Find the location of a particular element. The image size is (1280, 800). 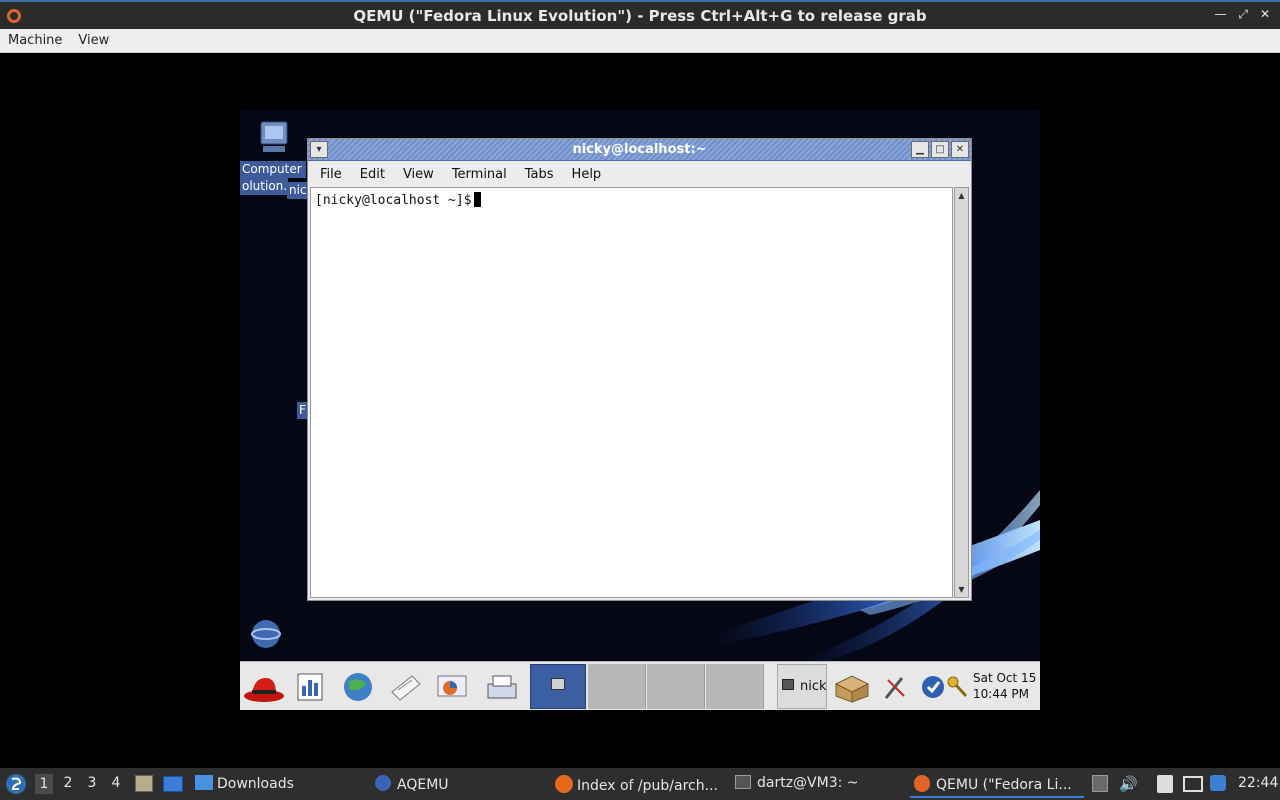

start-menu-icon is located at coordinates (16, 784).